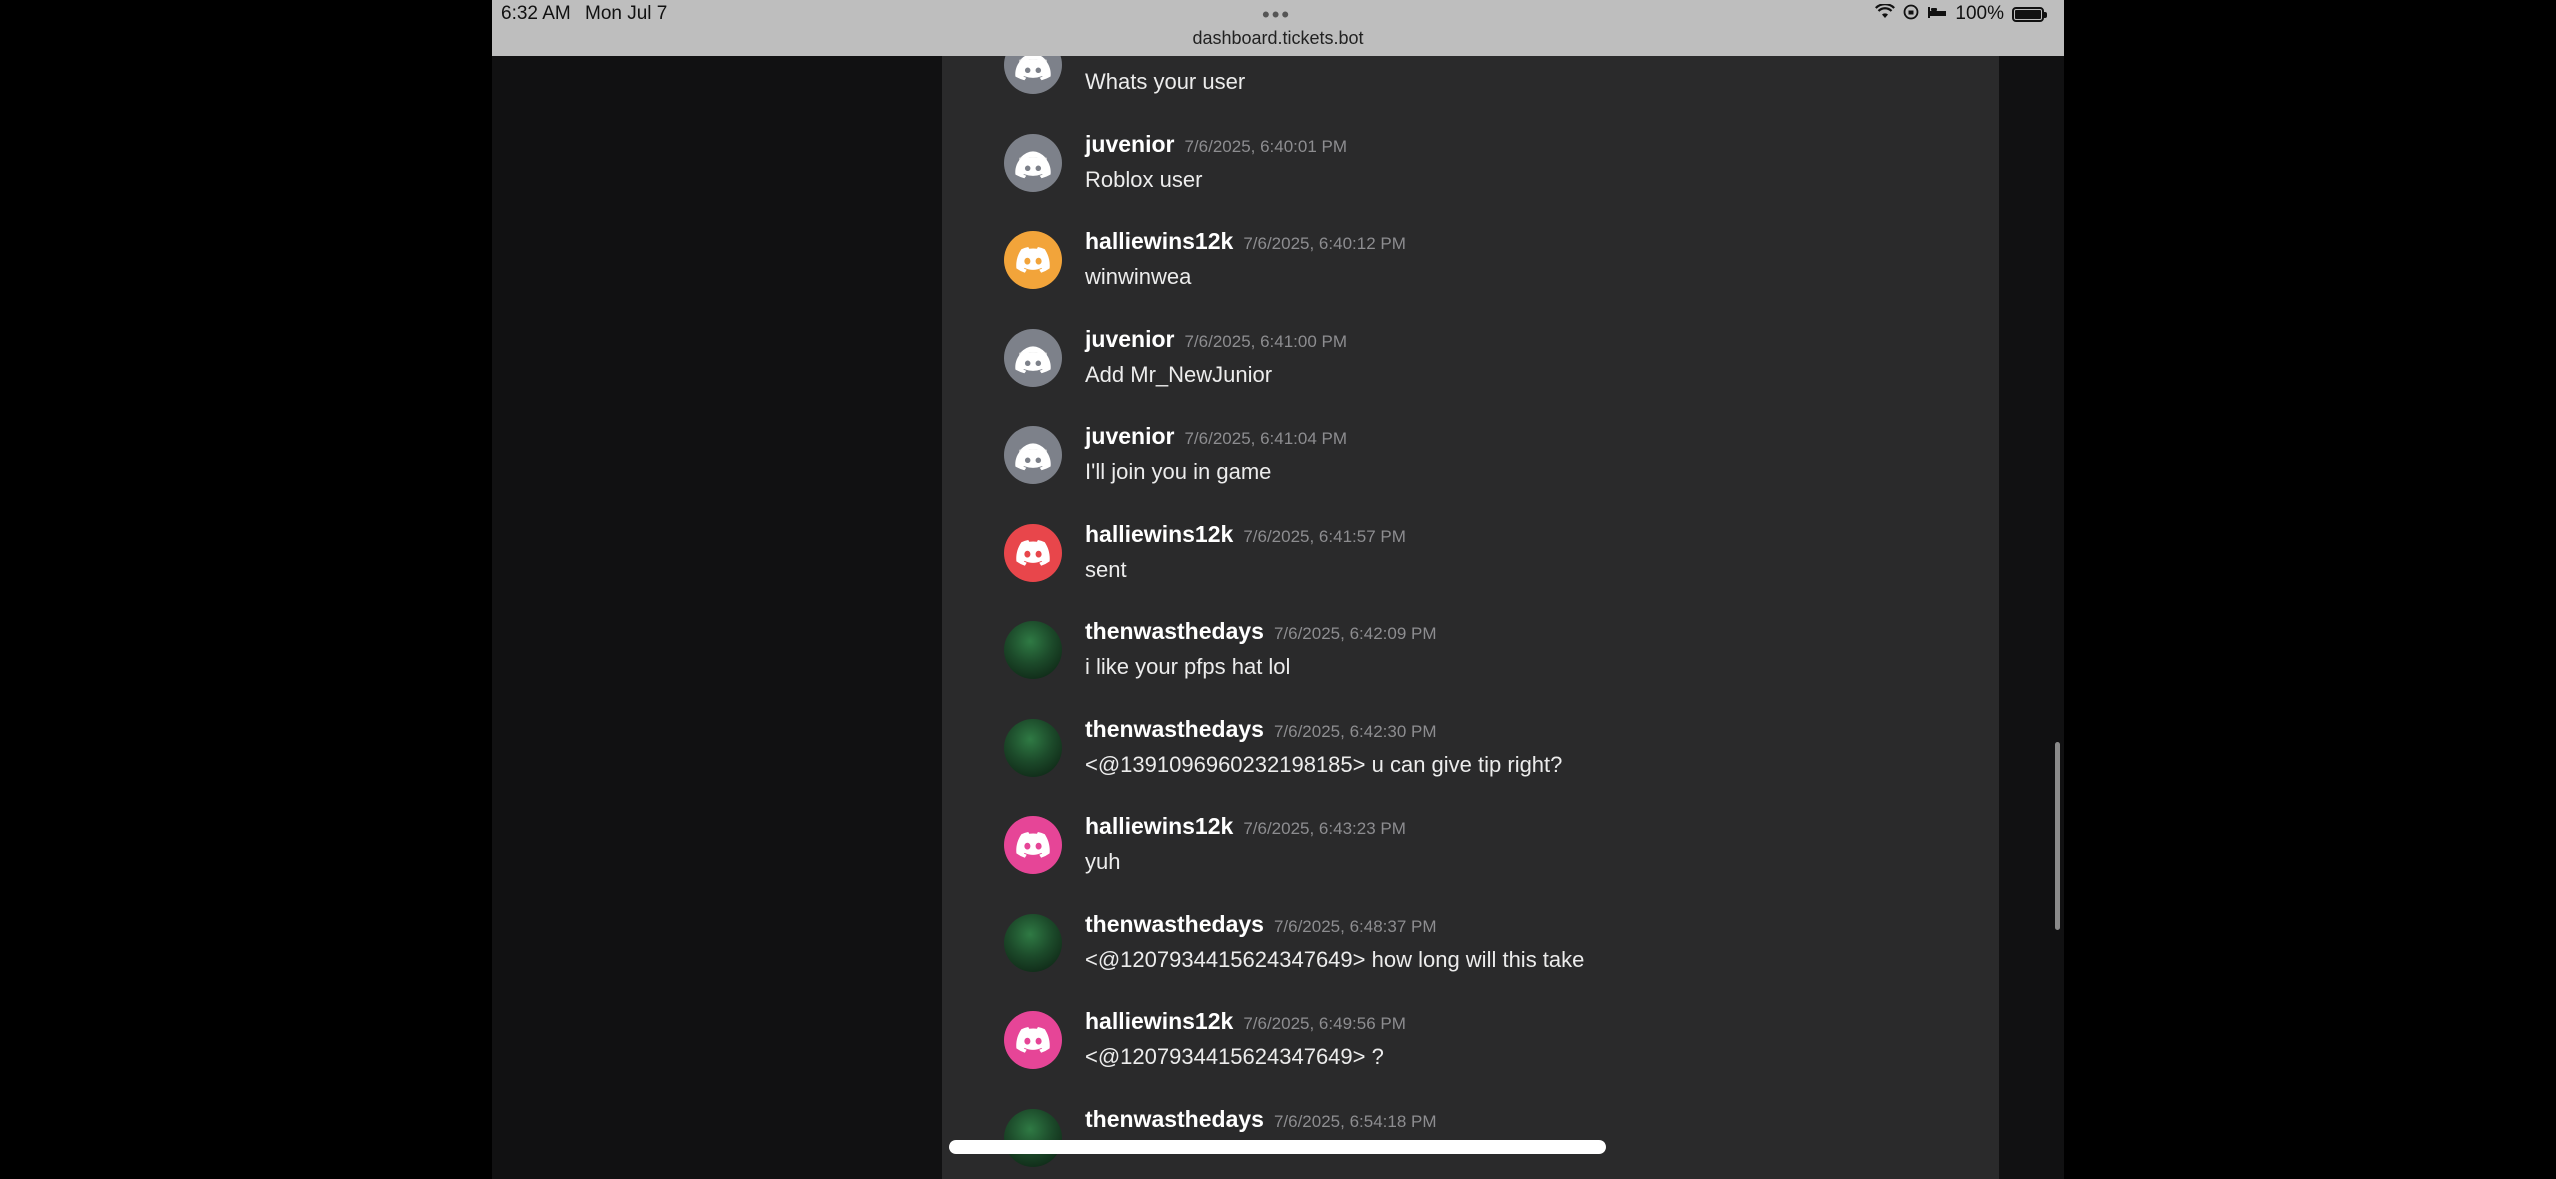 The height and width of the screenshot is (1179, 2556). Describe the element at coordinates (1324, 243) in the screenshot. I see `message-timestamp: 7/6/2025, 6:40:12 PM` at that location.